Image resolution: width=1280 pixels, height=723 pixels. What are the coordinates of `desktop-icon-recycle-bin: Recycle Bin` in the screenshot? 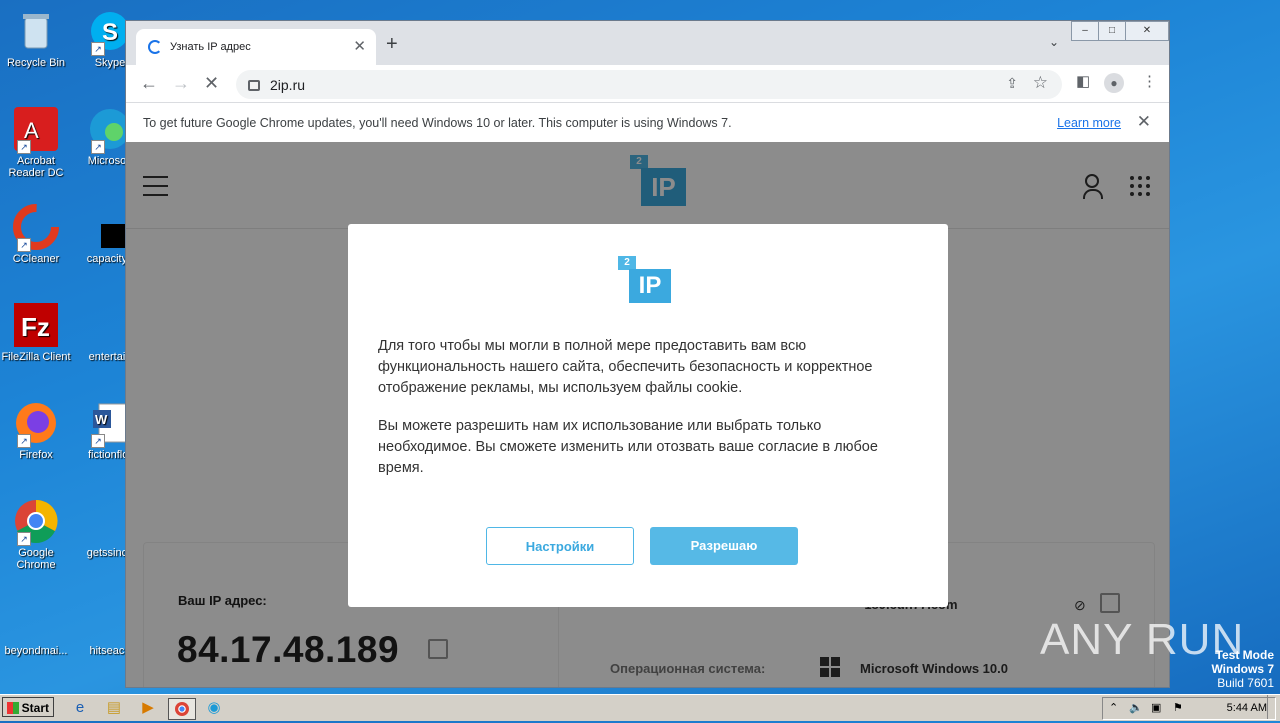 It's located at (36, 38).